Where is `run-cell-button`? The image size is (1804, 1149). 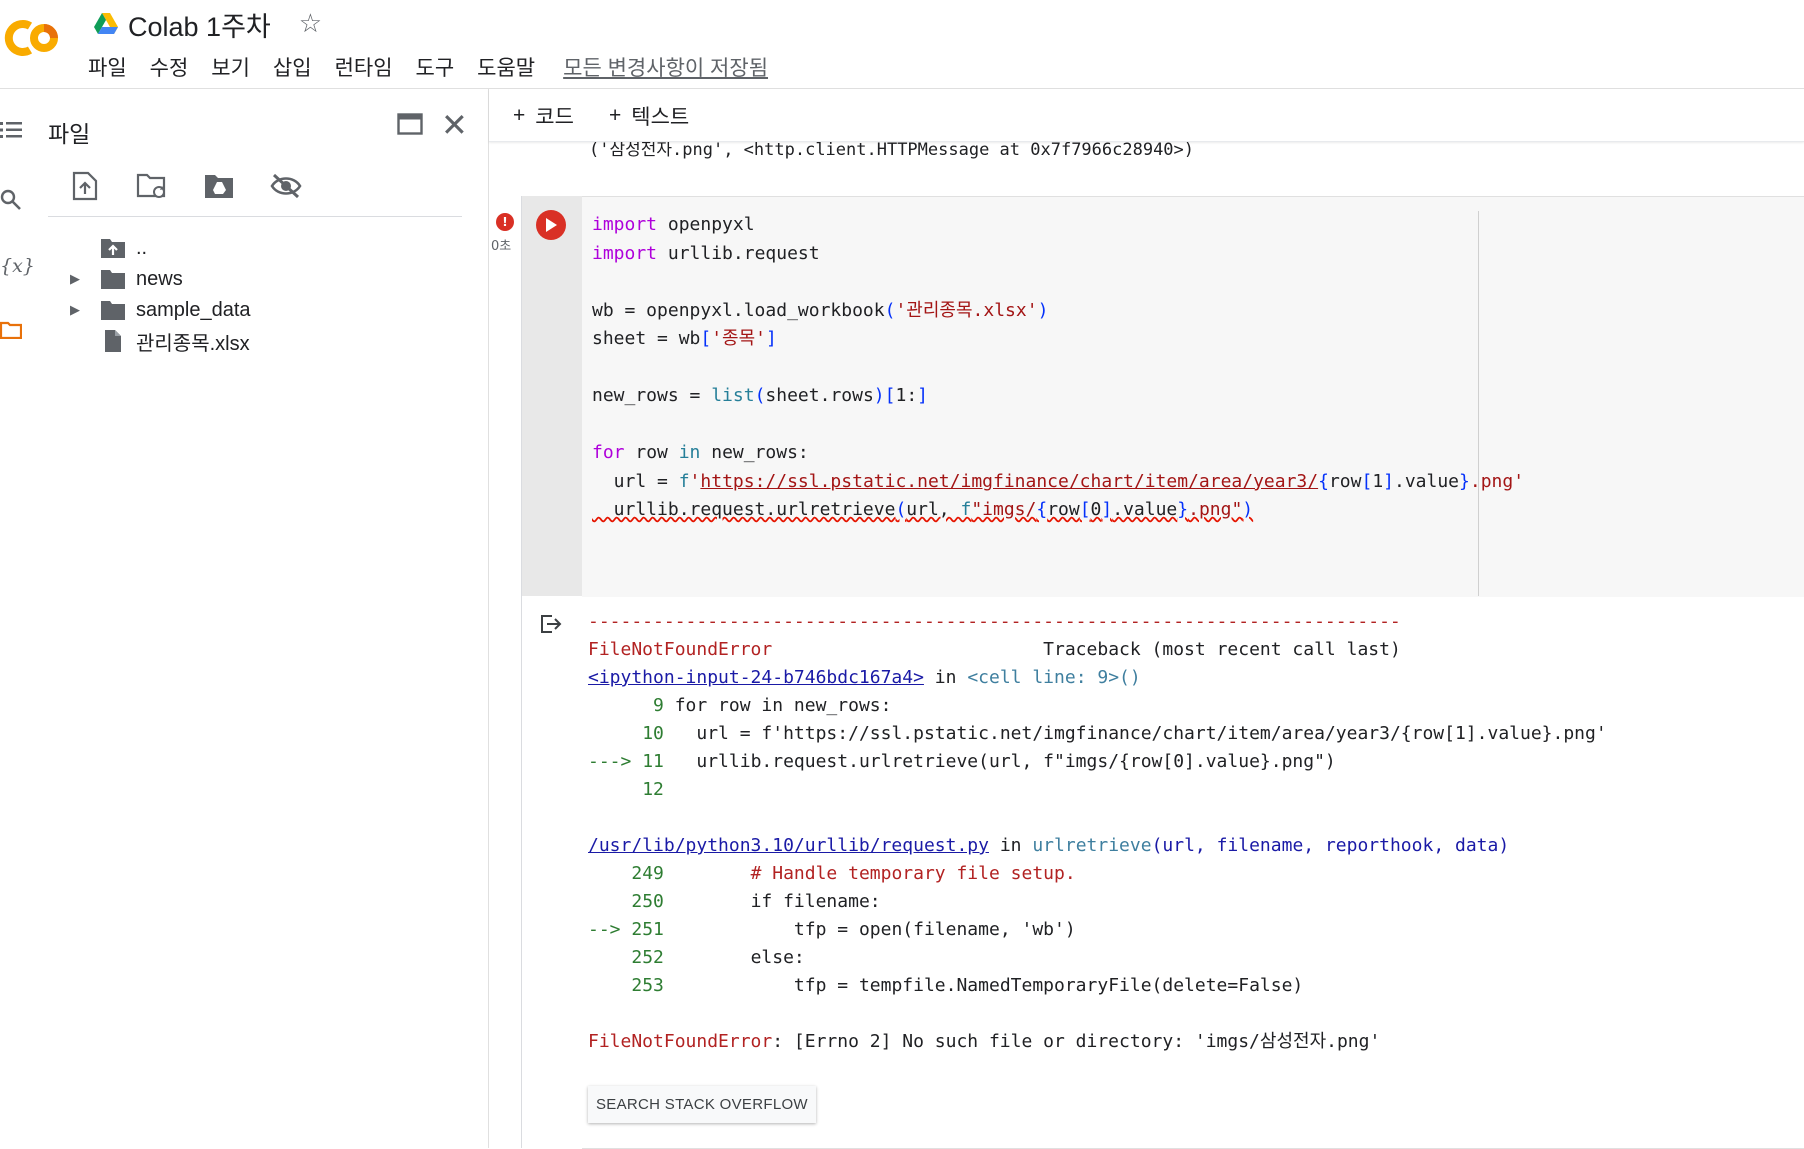
run-cell-button is located at coordinates (551, 225).